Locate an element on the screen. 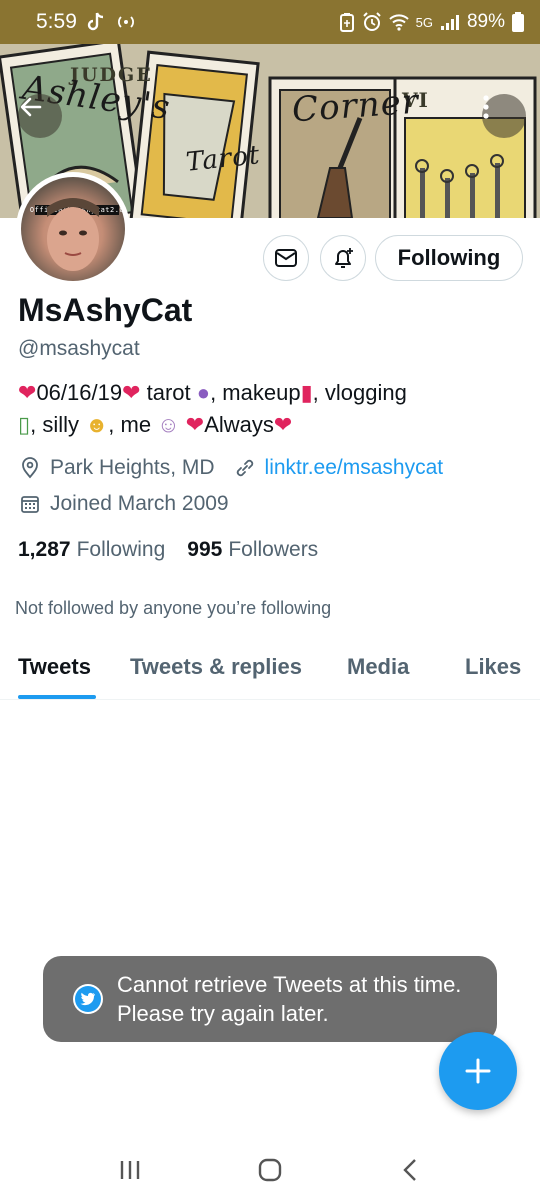  message-button is located at coordinates (286, 258).